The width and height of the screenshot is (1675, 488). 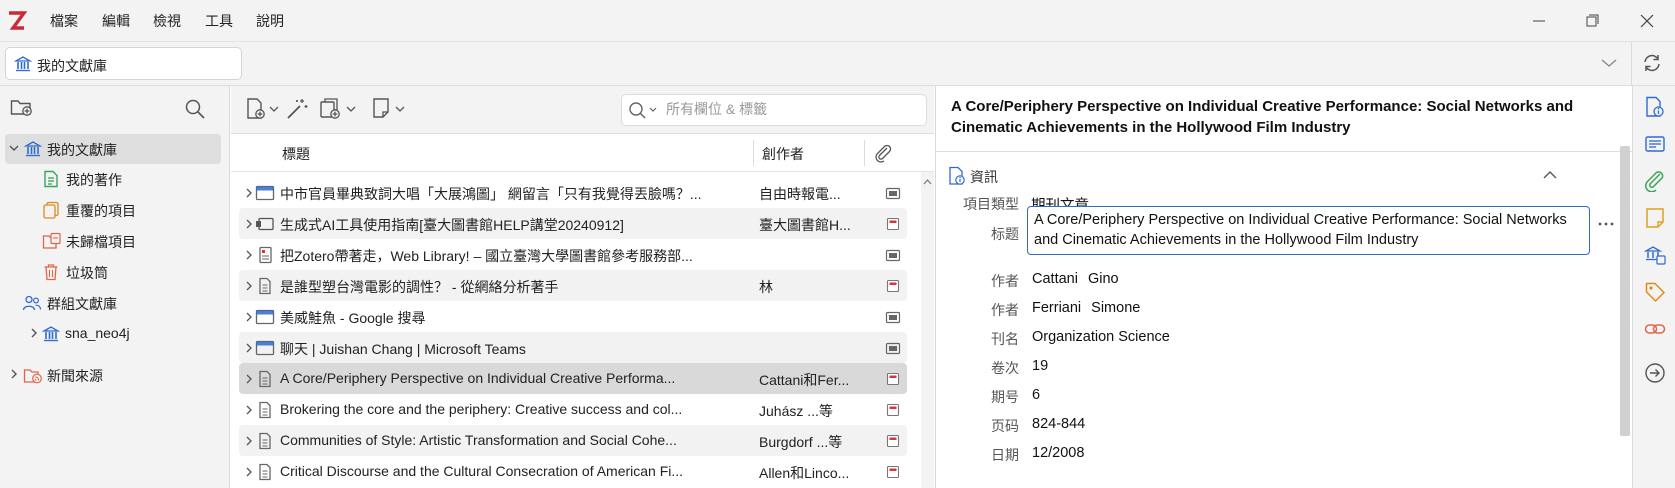 I want to click on collection-my-publications: 我的著作, so click(x=113, y=179).